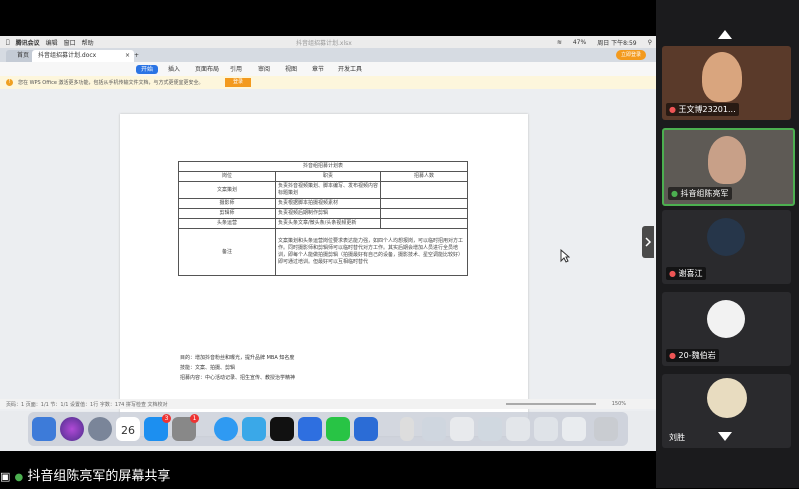 The width and height of the screenshot is (799, 489). Describe the element at coordinates (648, 242) in the screenshot. I see `collapse-panel-button` at that location.